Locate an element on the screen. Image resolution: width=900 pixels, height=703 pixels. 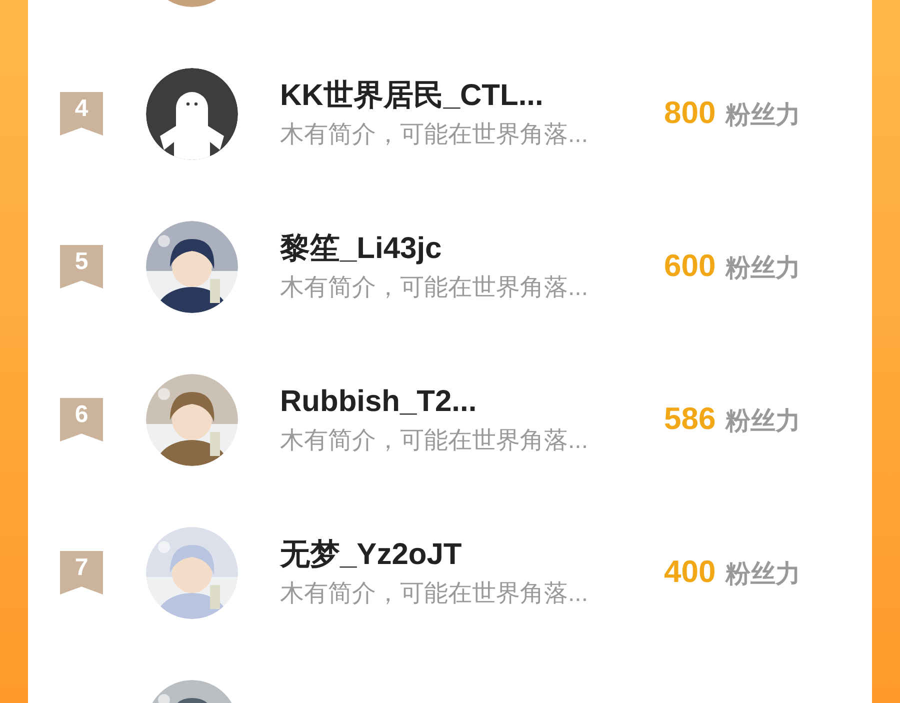
user-name: 无梦_Yz2oJT is located at coordinates (465, 555).